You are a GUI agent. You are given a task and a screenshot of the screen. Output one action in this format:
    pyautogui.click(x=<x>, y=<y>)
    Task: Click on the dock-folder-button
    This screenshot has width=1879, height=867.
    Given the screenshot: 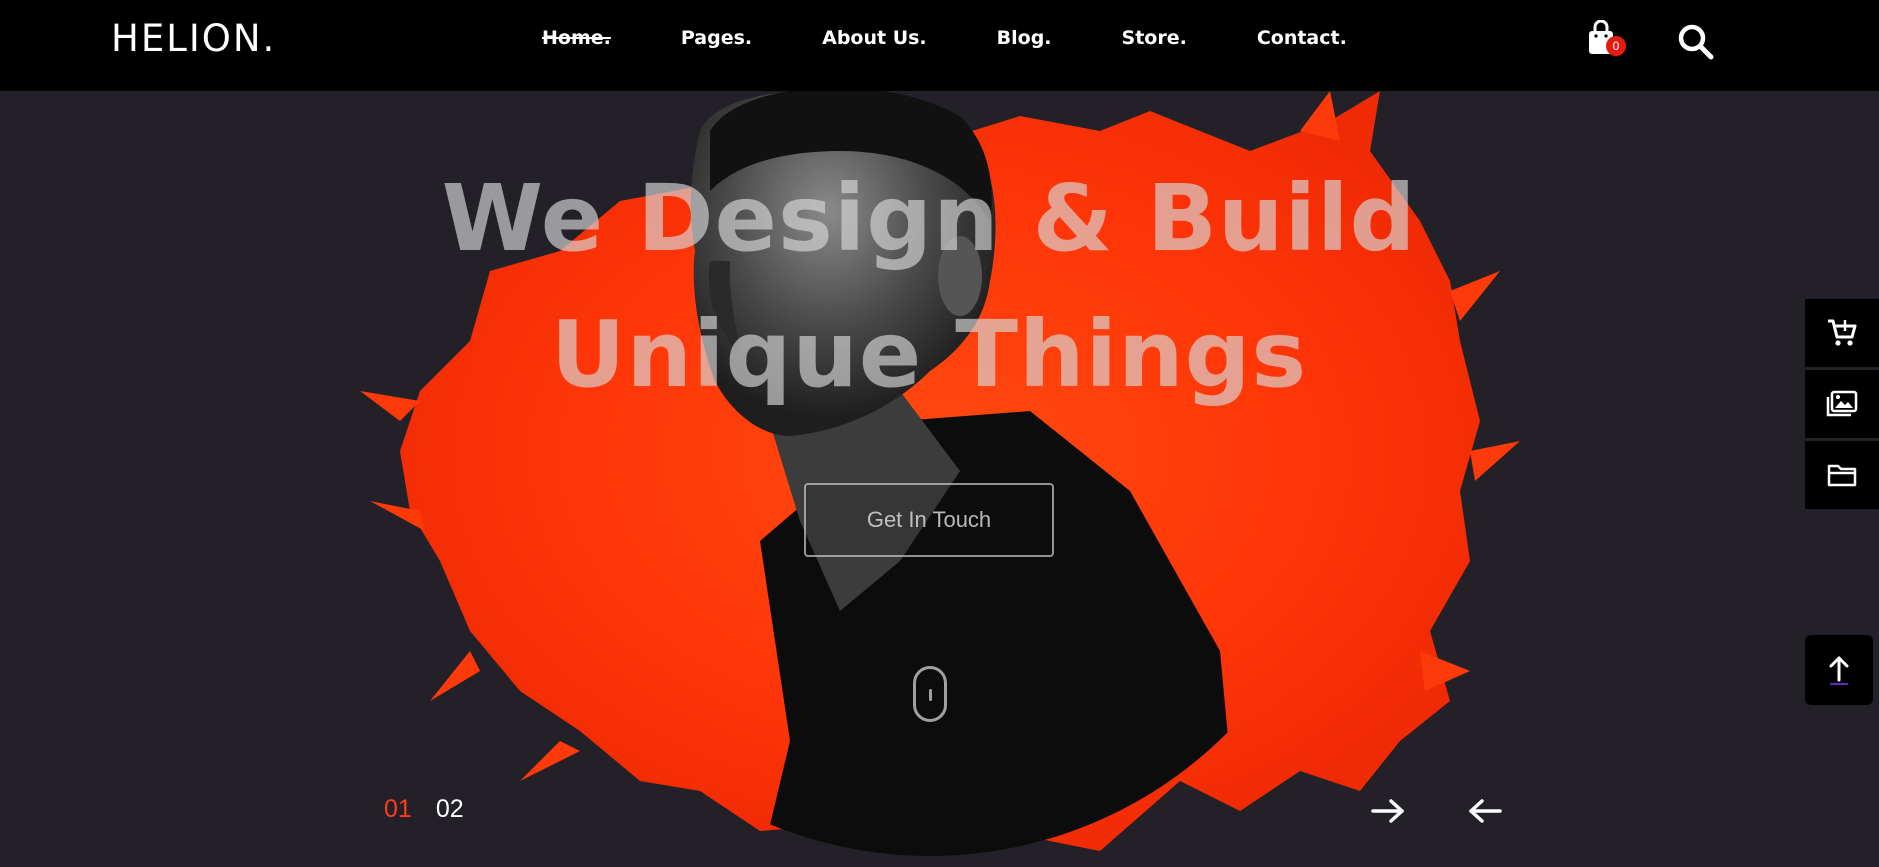 What is the action you would take?
    pyautogui.click(x=1842, y=475)
    